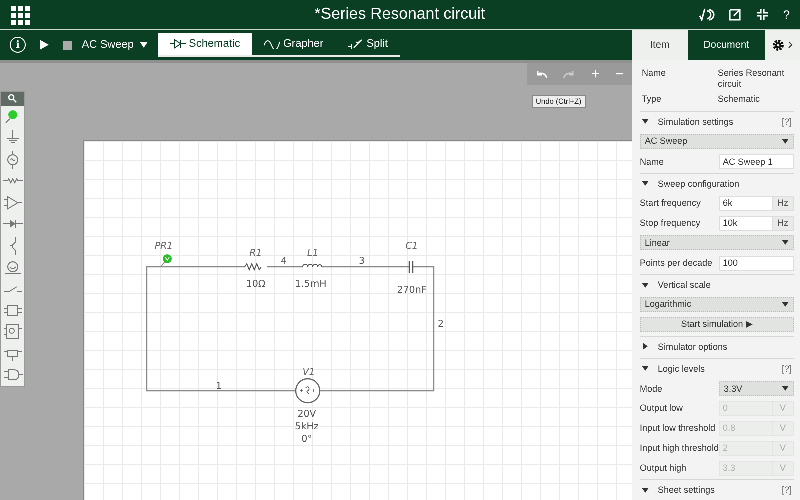 The width and height of the screenshot is (800, 500). I want to click on input-field: 6k, so click(745, 203).